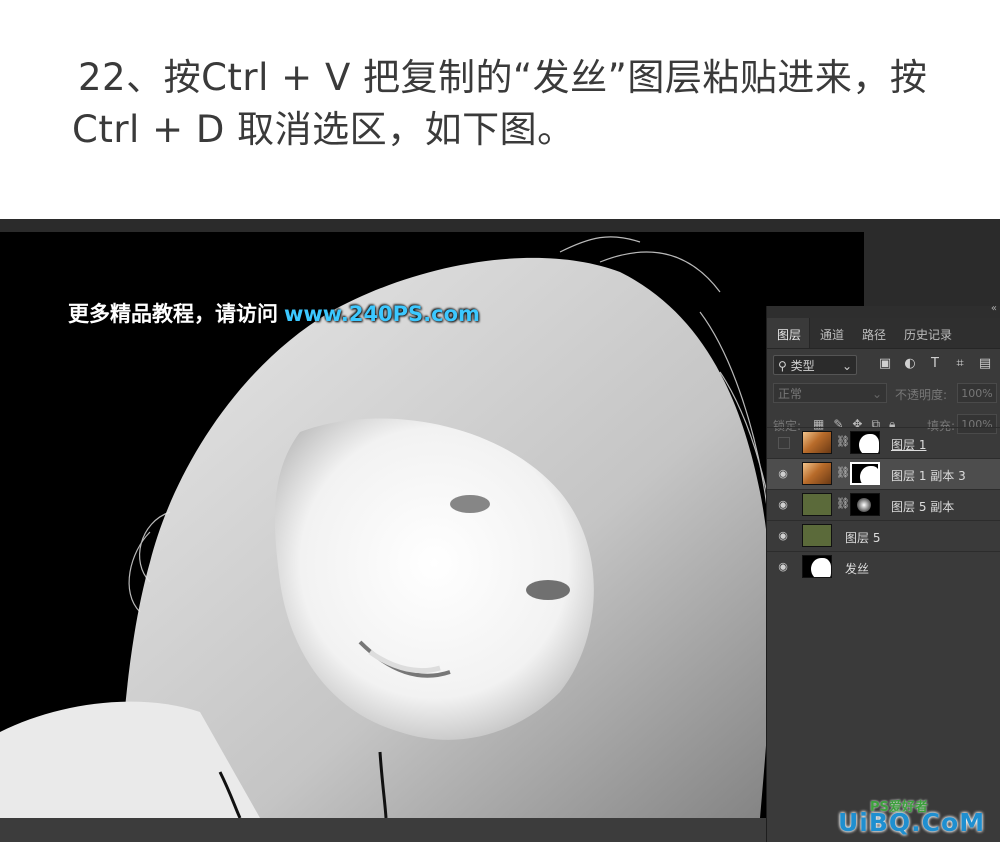 This screenshot has width=1000, height=842. I want to click on caption-line-2: Ctrl + D 取消选区，如下图。, so click(323, 129).